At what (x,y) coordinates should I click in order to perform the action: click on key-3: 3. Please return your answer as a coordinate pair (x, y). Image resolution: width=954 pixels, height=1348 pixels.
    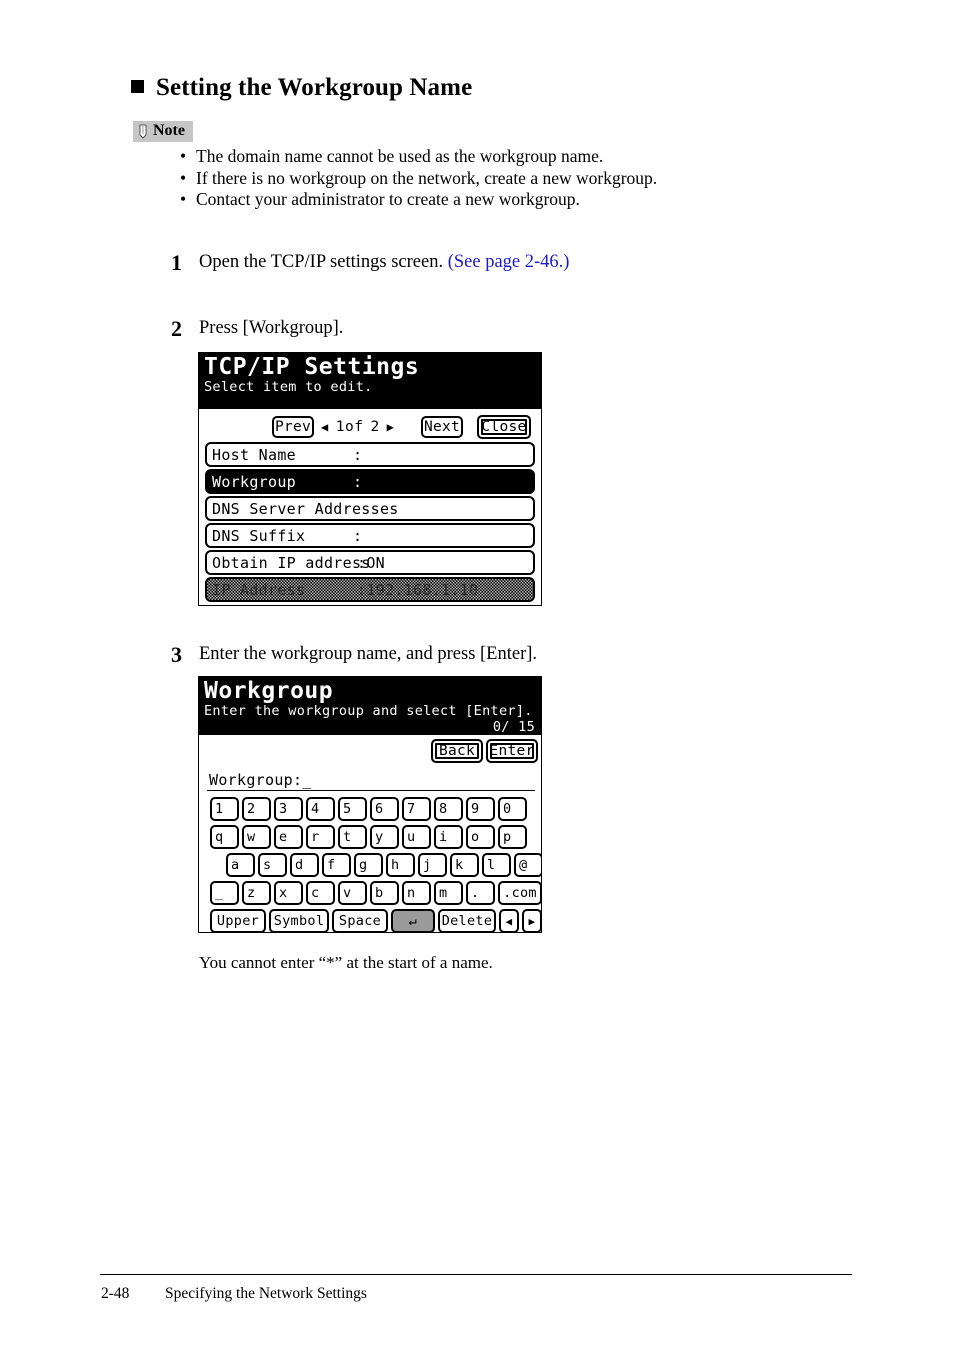
    Looking at the image, I should click on (288, 809).